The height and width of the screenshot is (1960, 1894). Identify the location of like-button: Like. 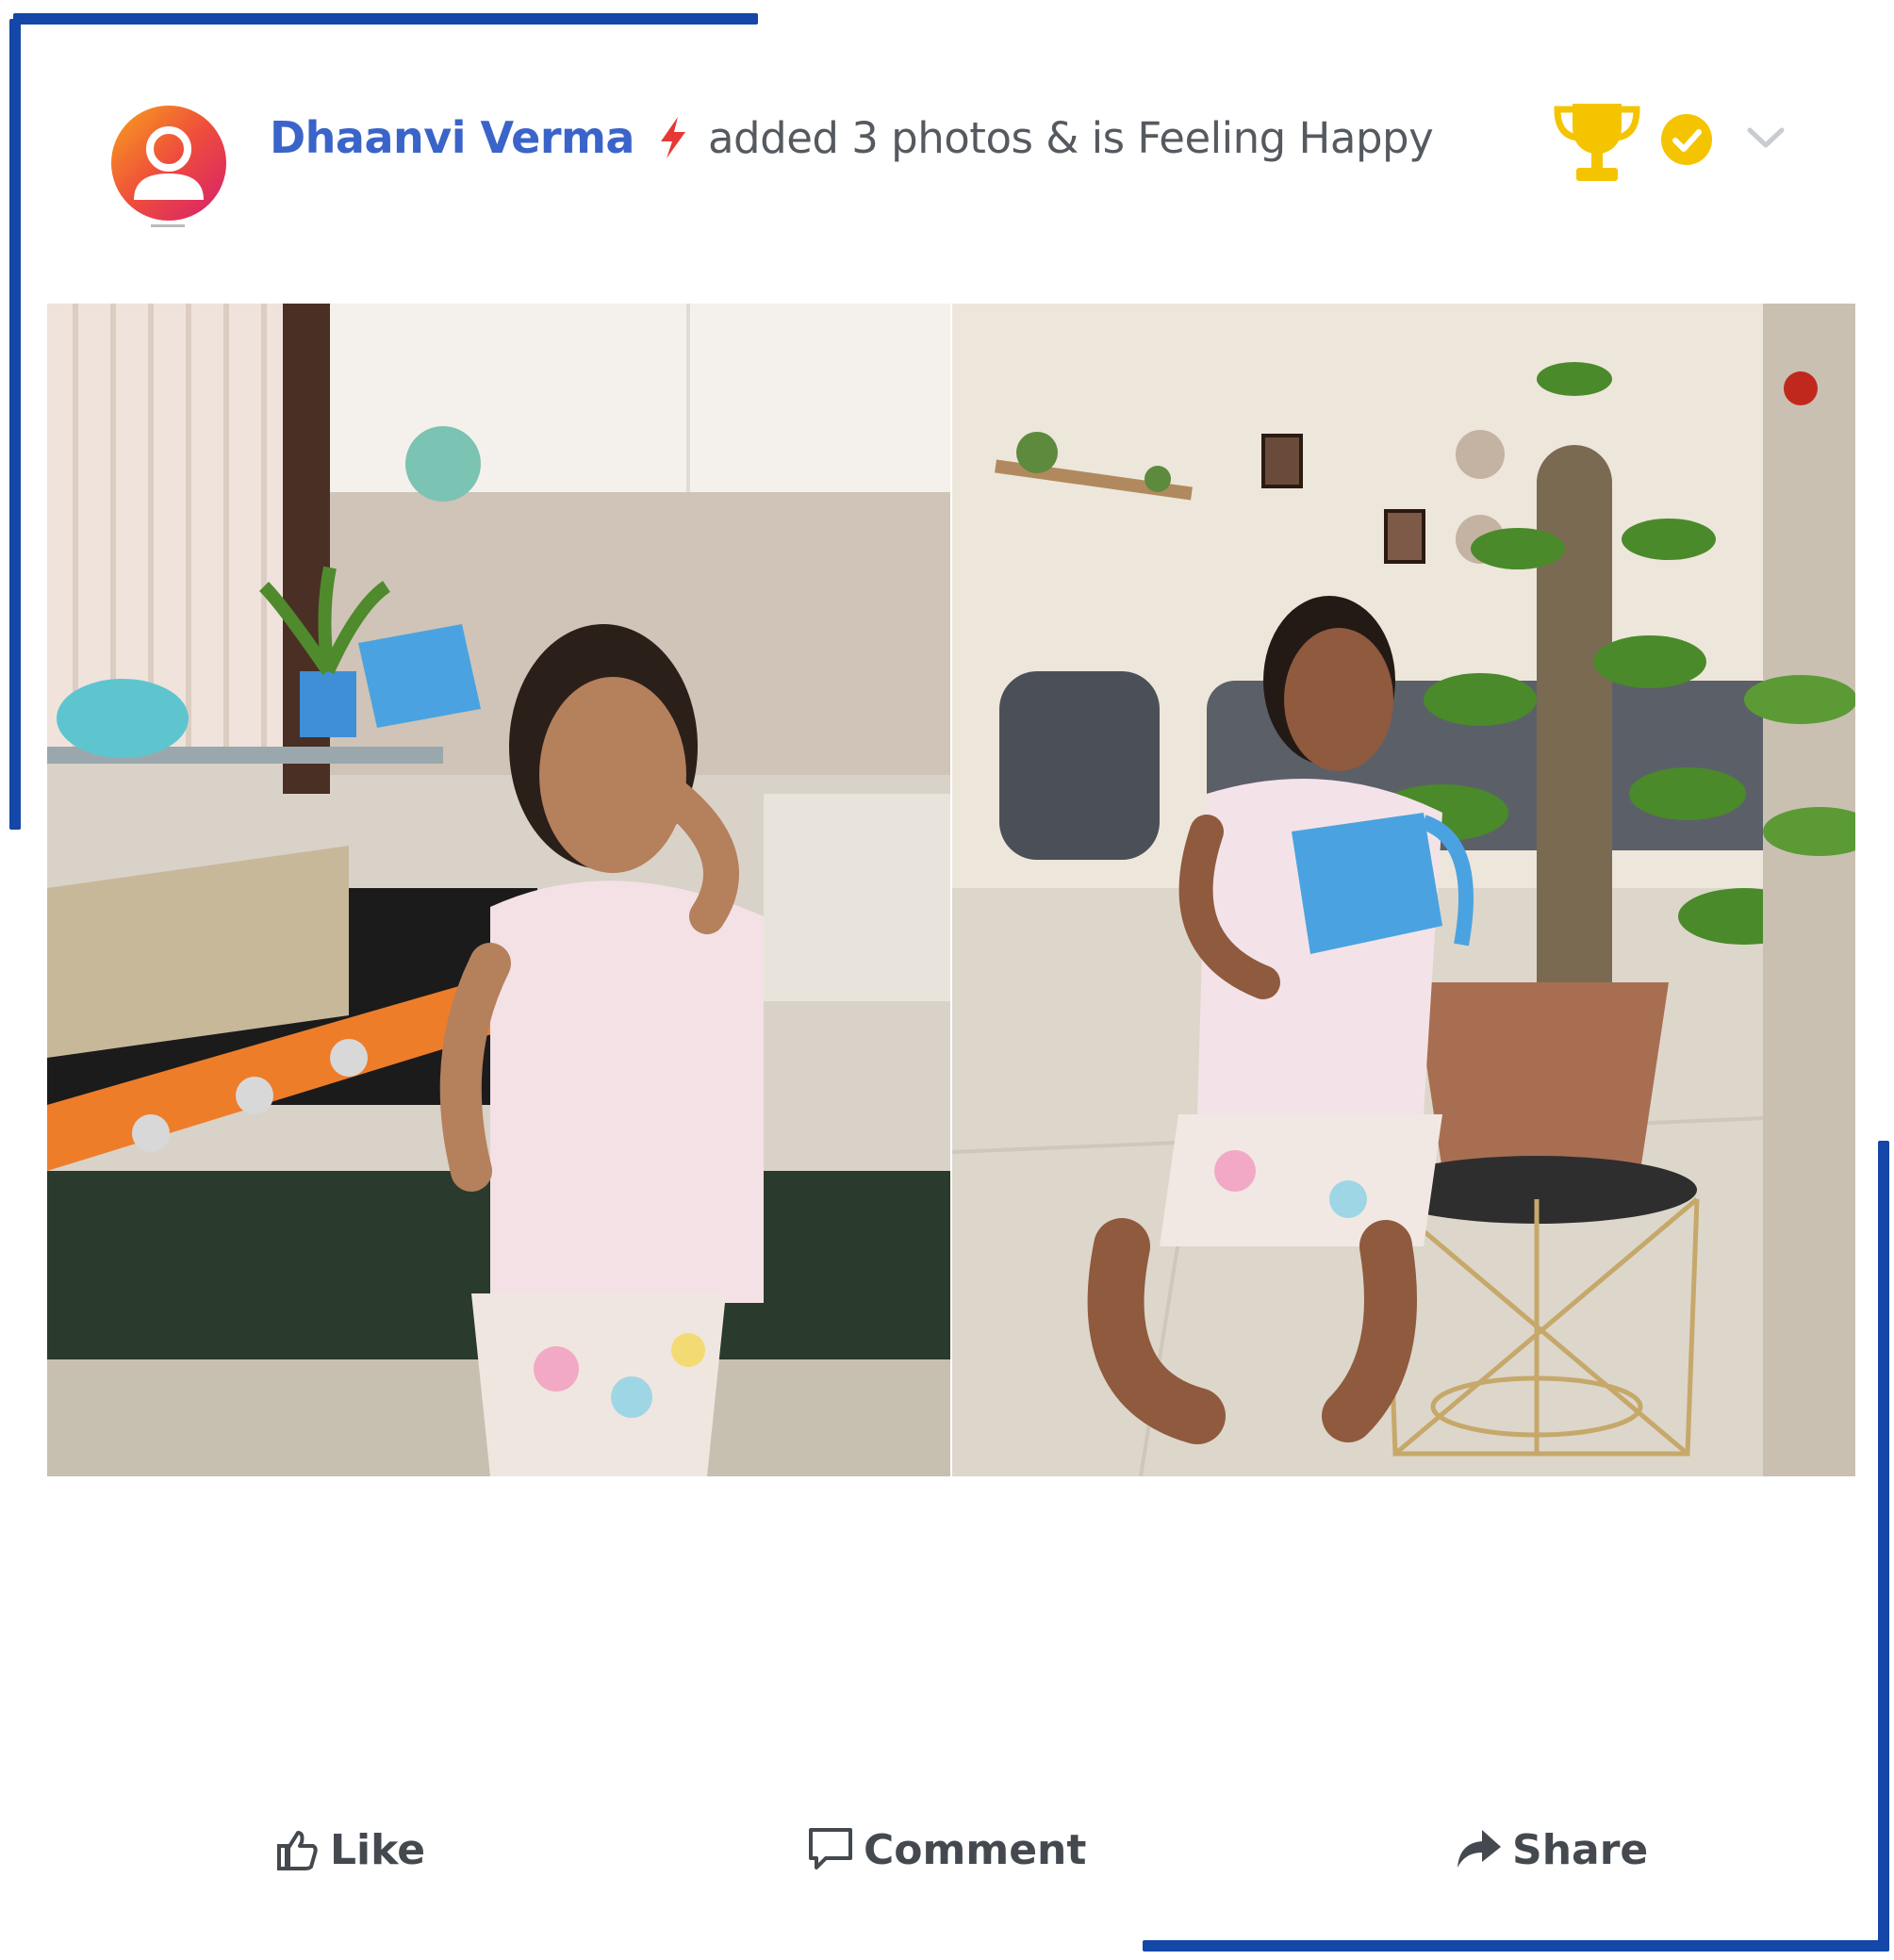
(350, 1850).